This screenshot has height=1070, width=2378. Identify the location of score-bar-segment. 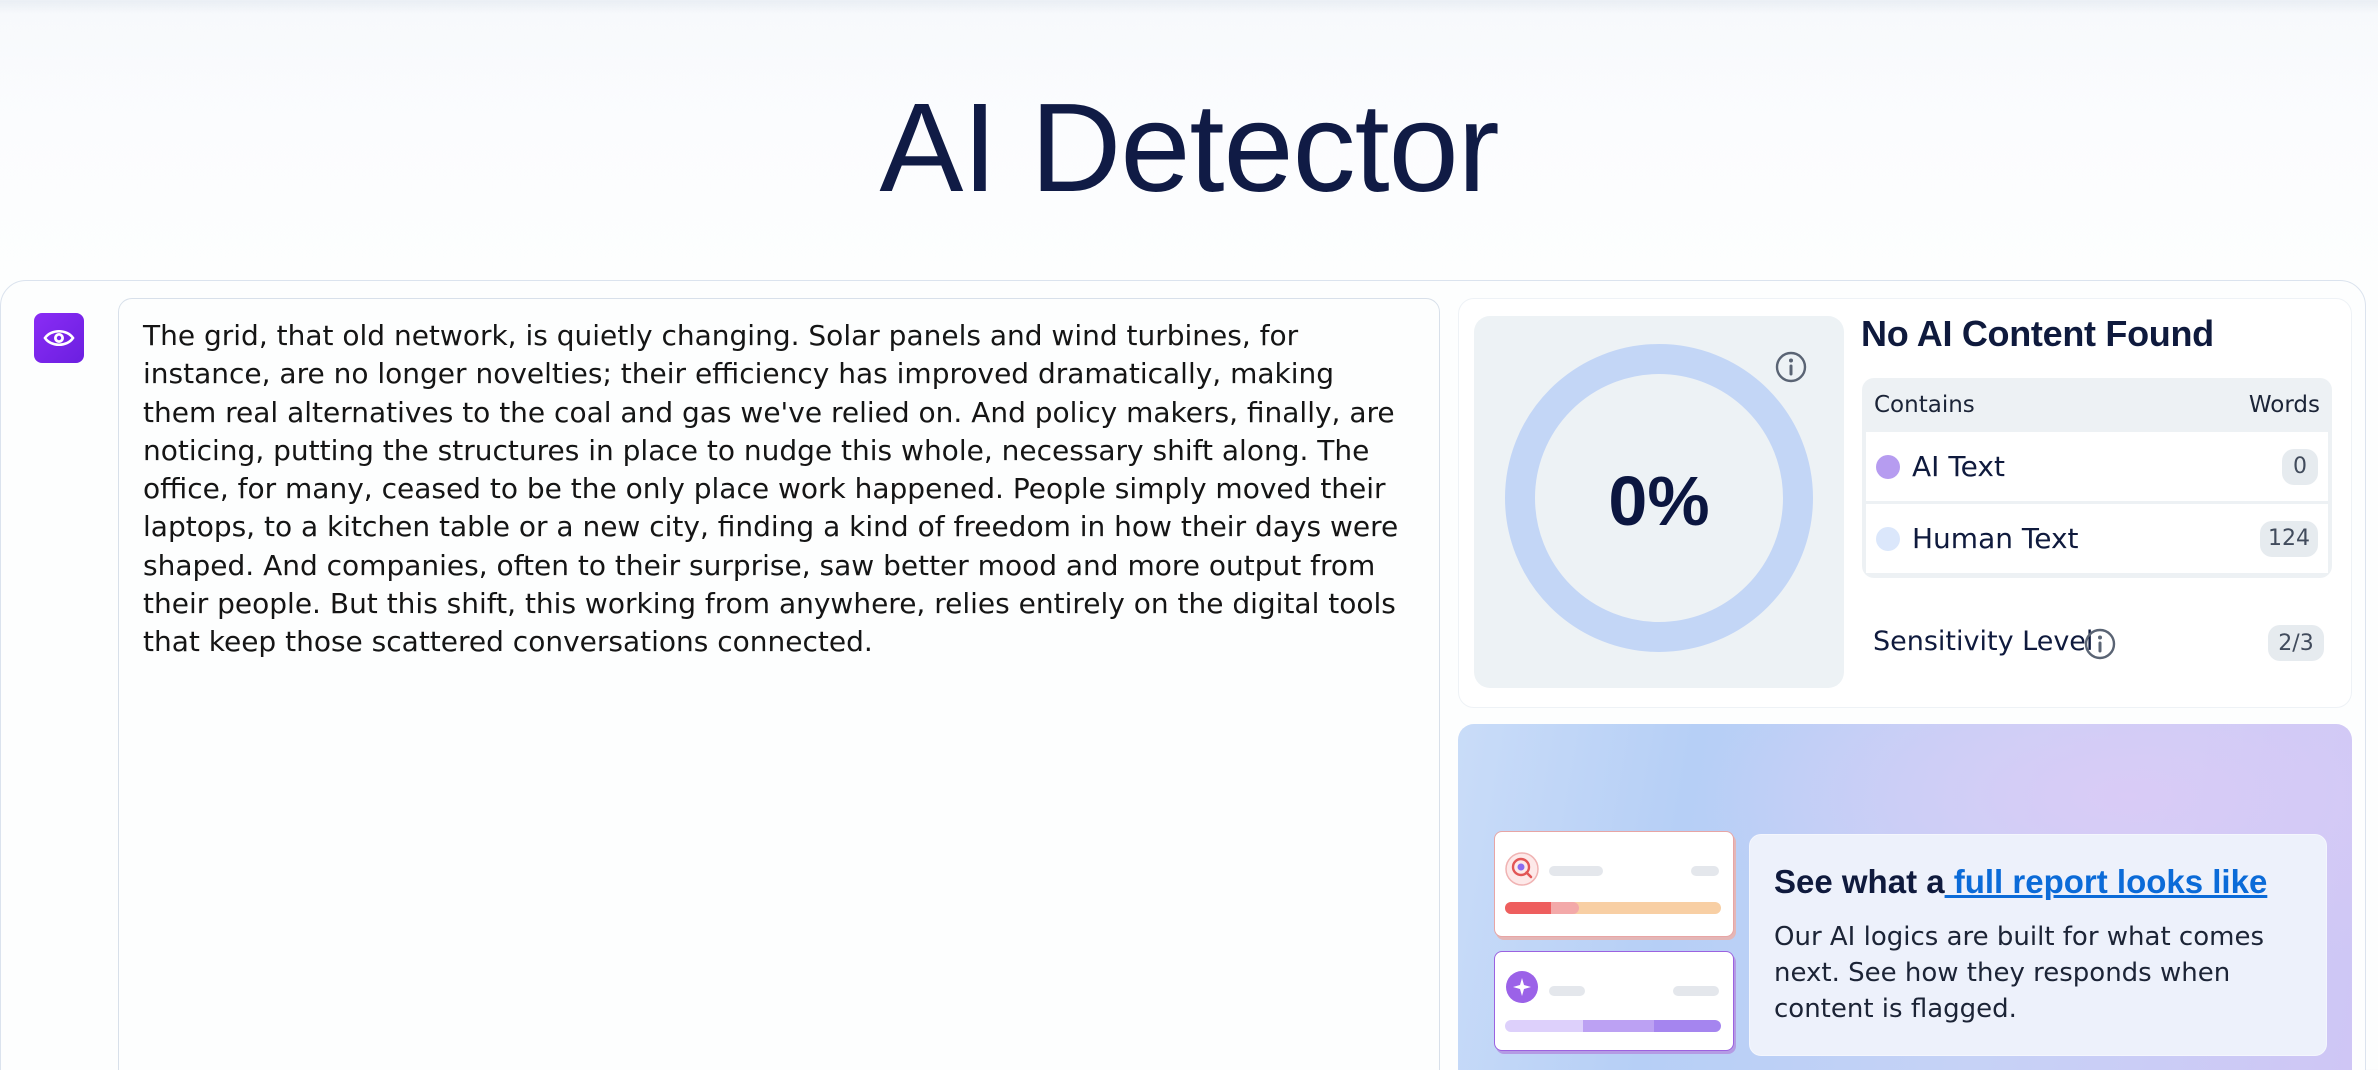
(1542, 908).